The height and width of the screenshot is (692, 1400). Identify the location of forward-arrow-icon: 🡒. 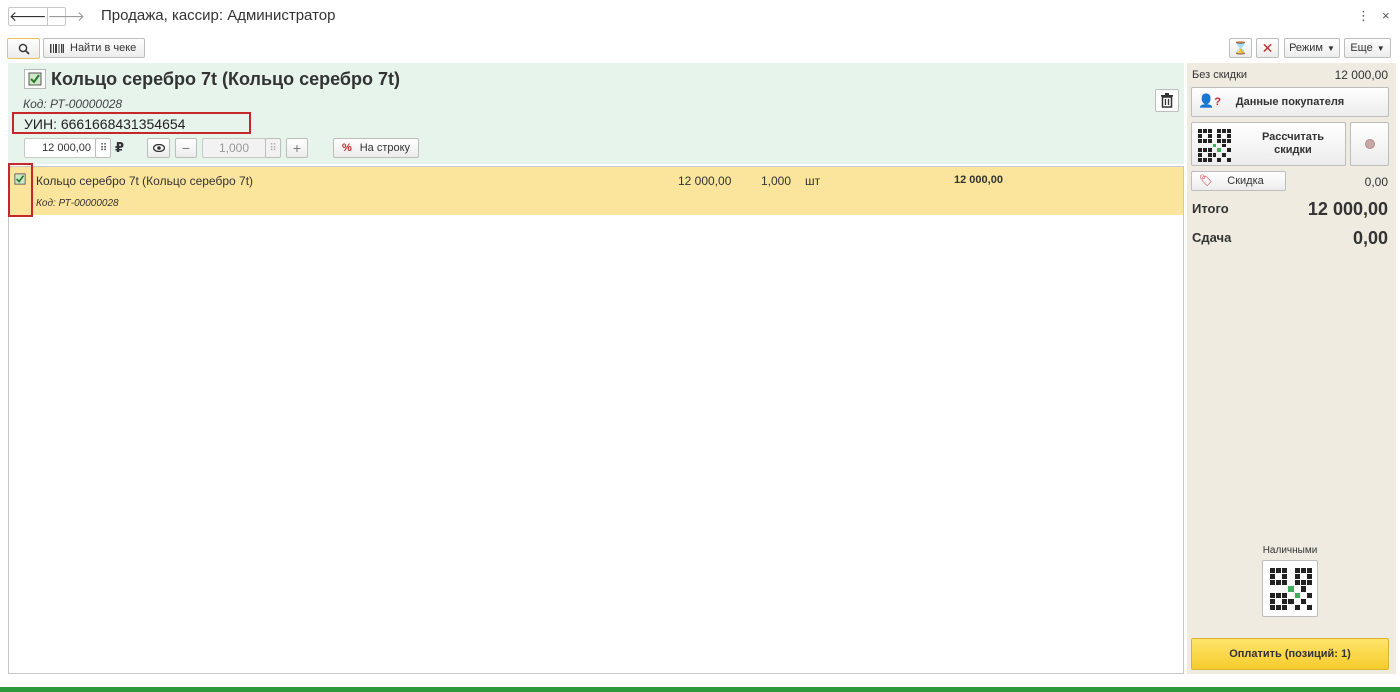
(67, 16).